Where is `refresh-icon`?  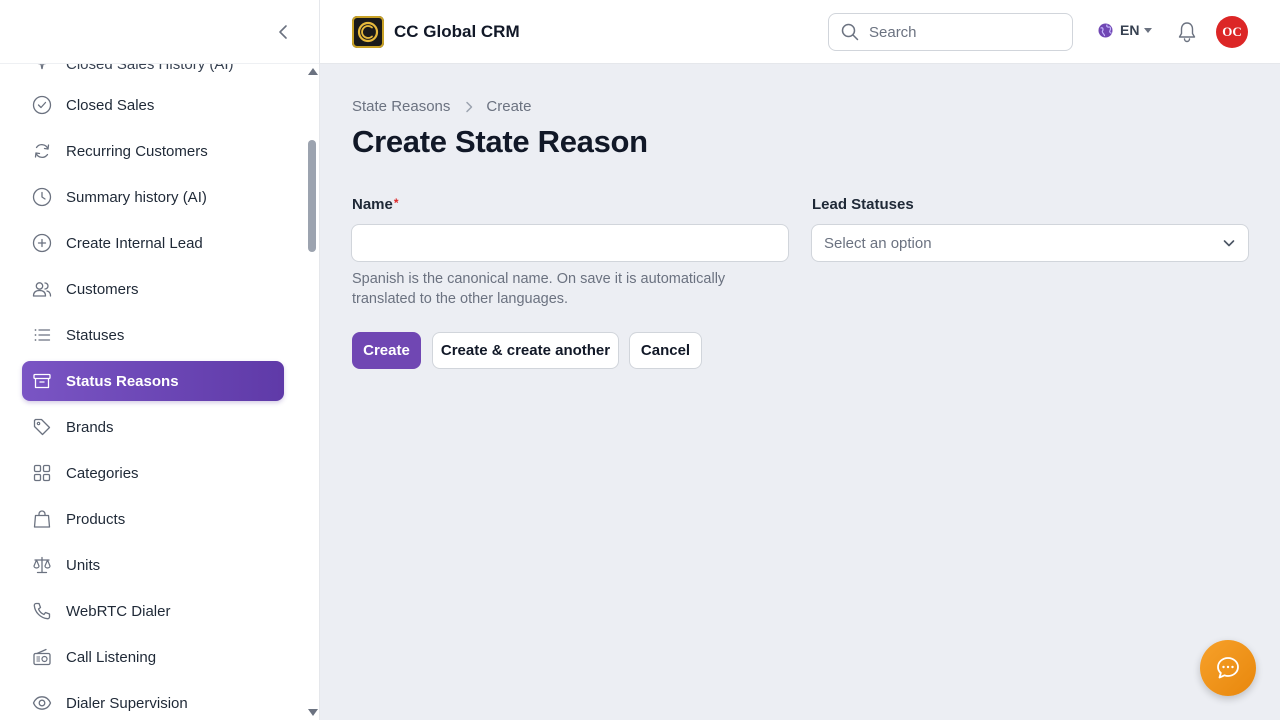 refresh-icon is located at coordinates (42, 151).